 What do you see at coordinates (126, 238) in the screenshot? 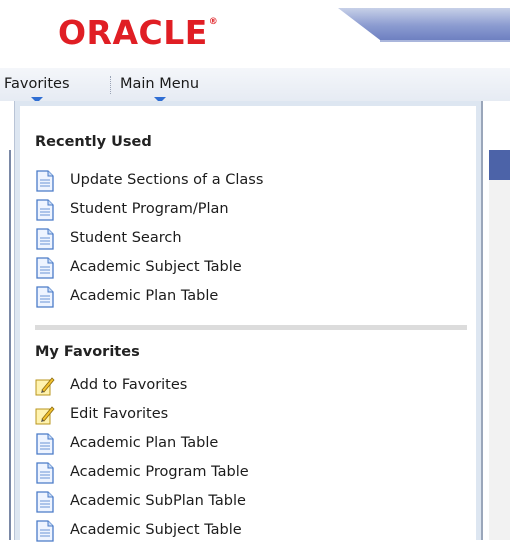
I see `recently-used-item-label: Student Search` at bounding box center [126, 238].